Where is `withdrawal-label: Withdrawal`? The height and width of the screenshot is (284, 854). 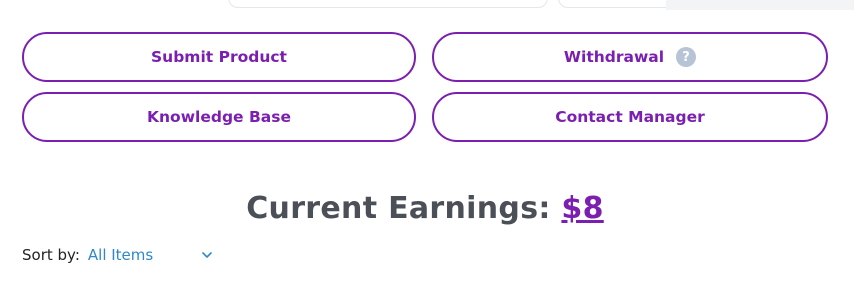 withdrawal-label: Withdrawal is located at coordinates (614, 57).